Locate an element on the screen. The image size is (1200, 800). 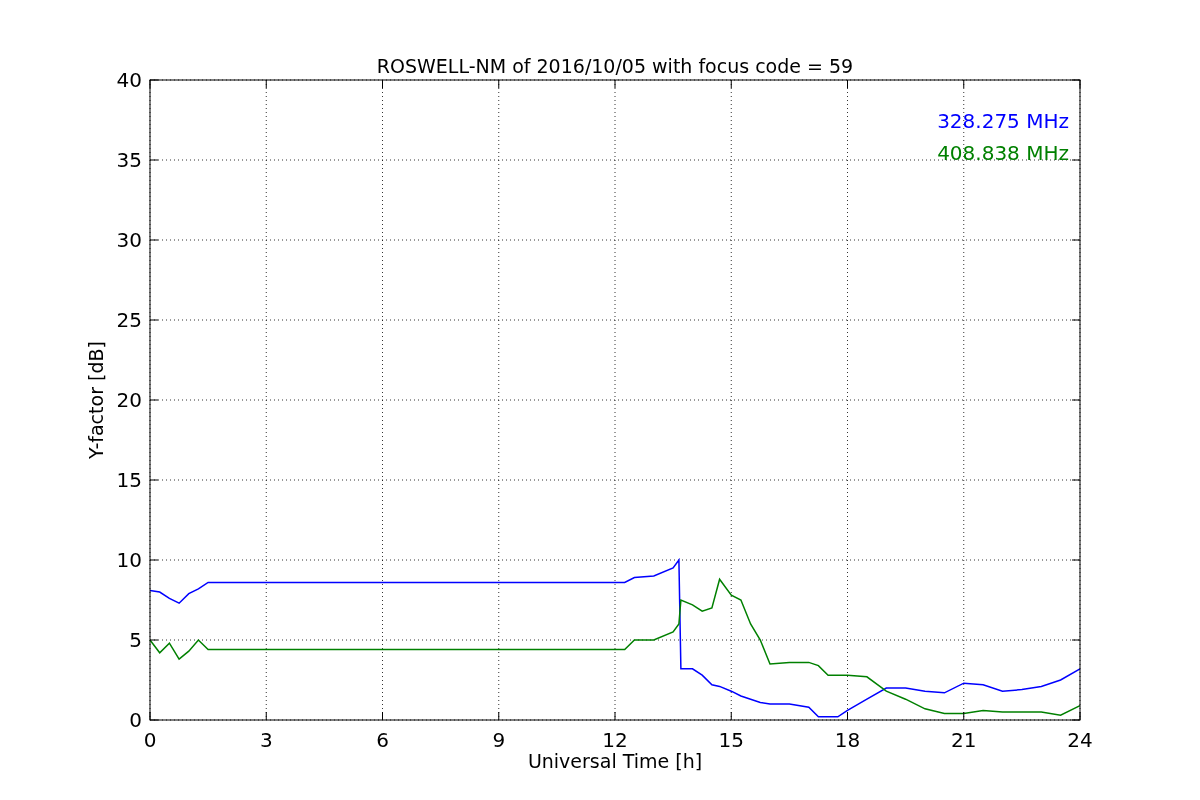
y-axis-label: Y-factor [dB] is located at coordinates (96, 400).